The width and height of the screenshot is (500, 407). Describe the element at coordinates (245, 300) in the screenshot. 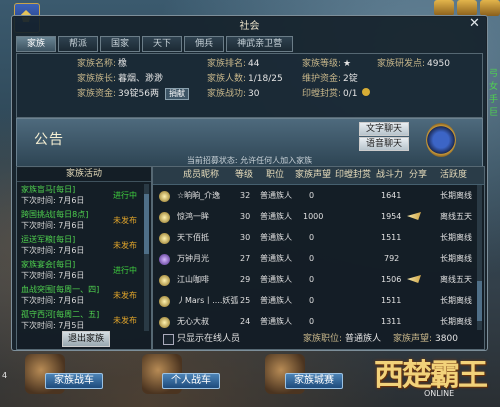

I see `member-level: 25` at that location.